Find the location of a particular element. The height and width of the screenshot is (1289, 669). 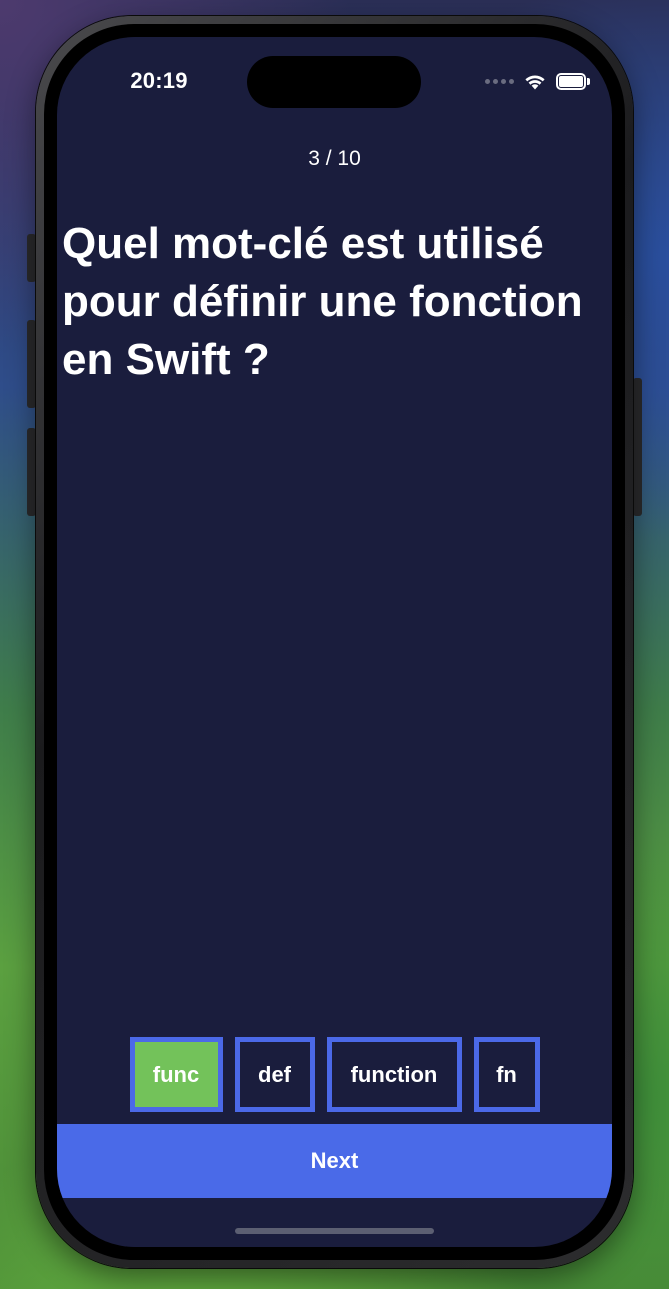

dynamic-island is located at coordinates (334, 82).